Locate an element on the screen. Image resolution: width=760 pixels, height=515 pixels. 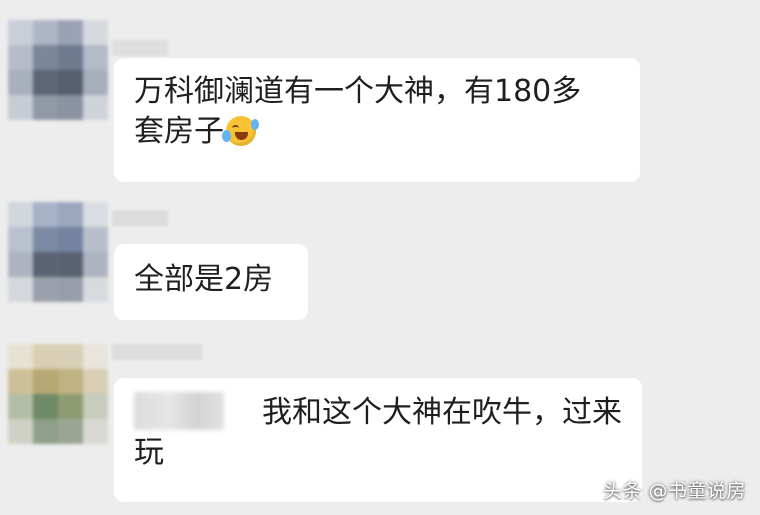
laughing-crying-emoji-icon is located at coordinates (240, 131).